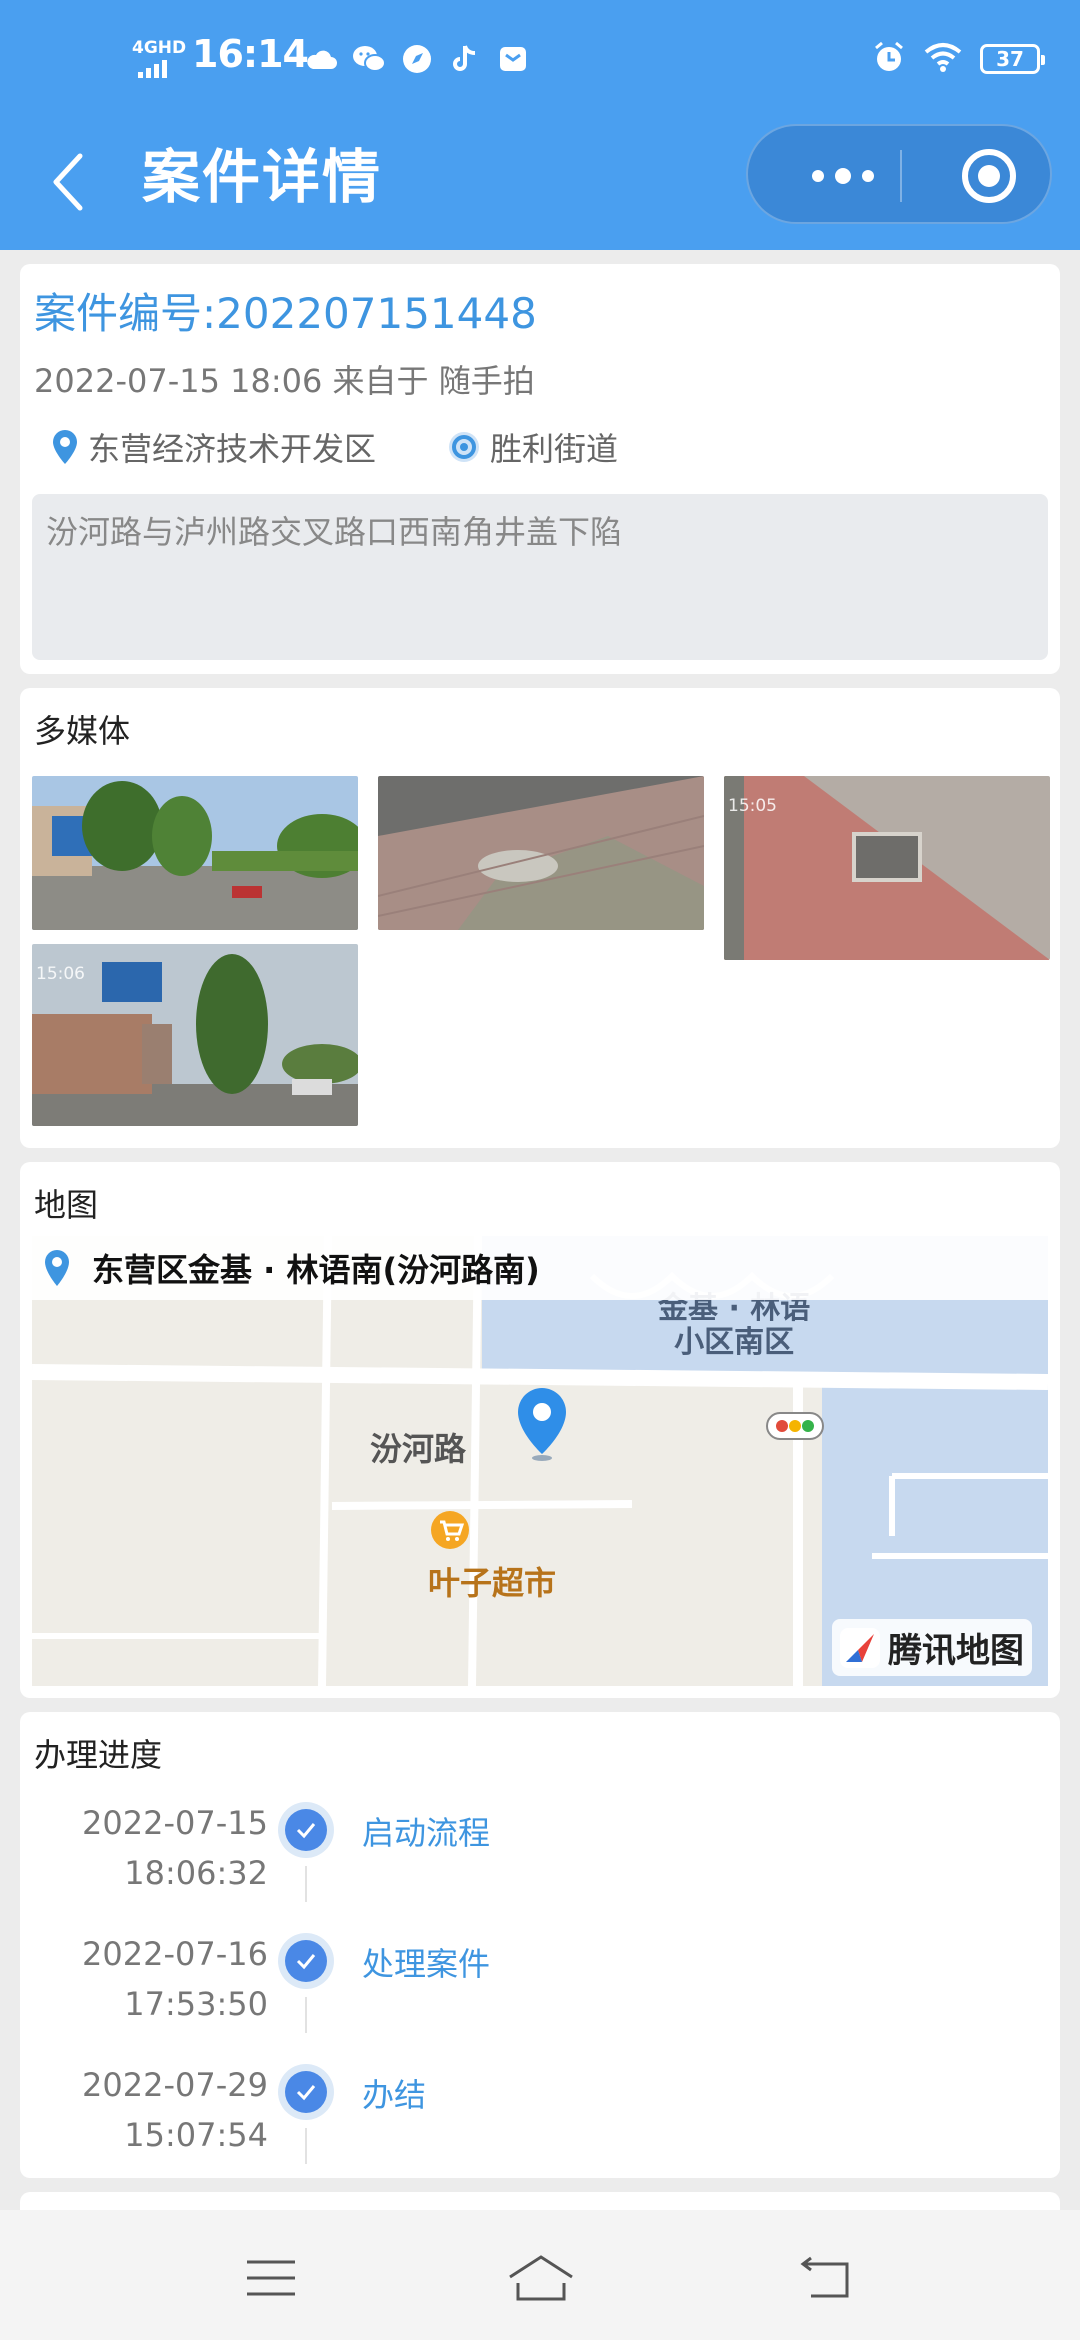  I want to click on media-thumb-3: 15:05, so click(887, 868).